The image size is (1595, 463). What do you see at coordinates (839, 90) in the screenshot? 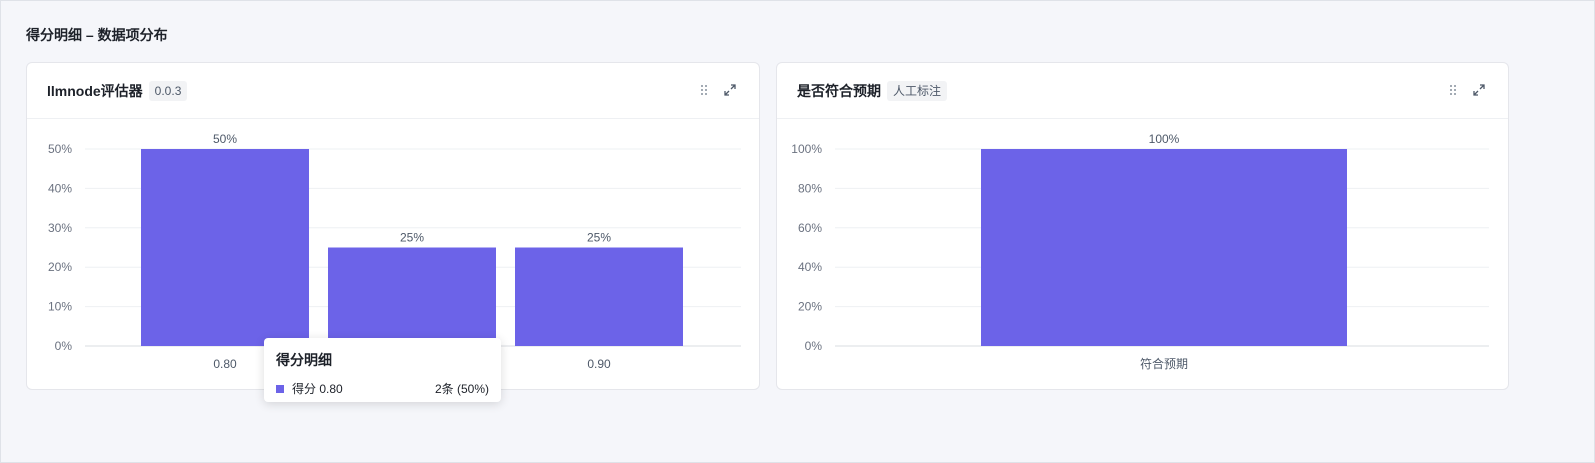
I see `card-title: 是否符合预期` at bounding box center [839, 90].